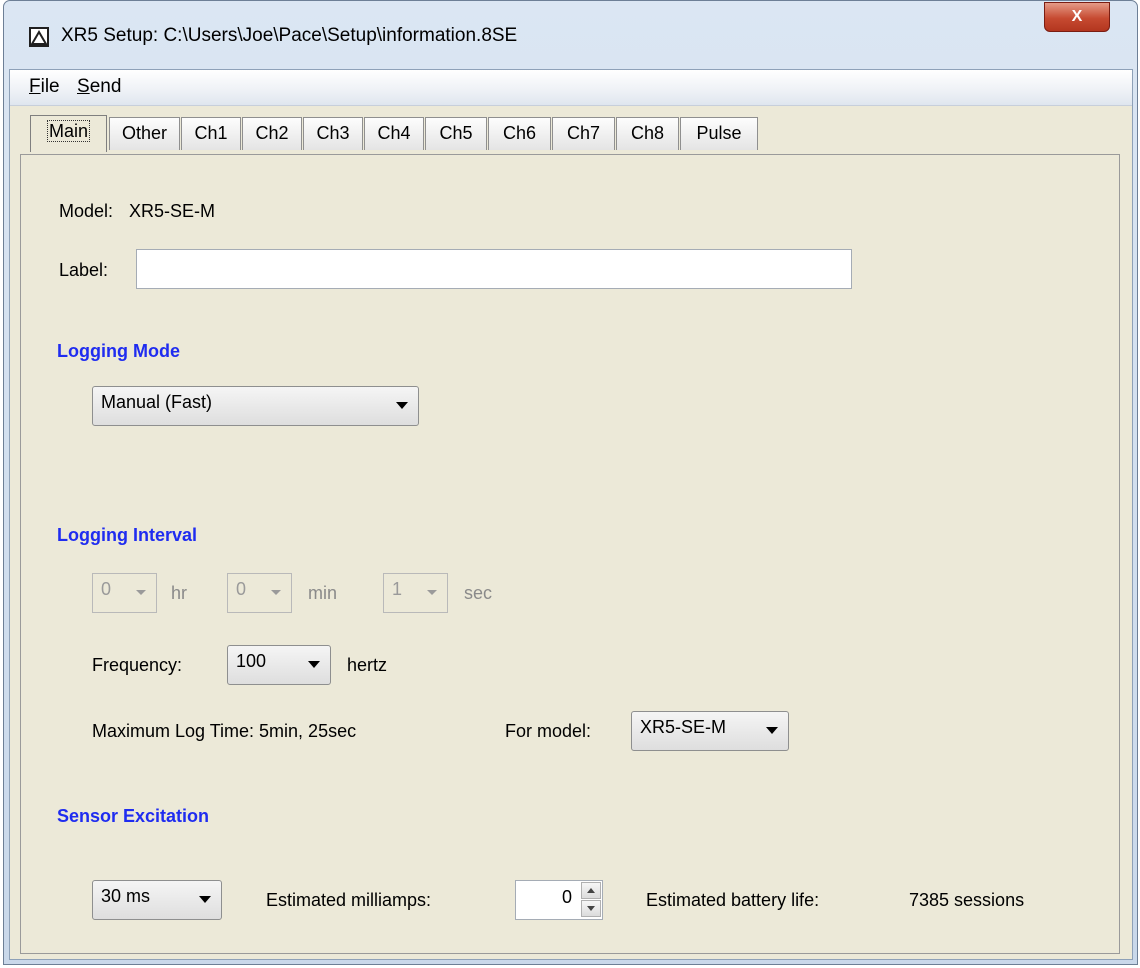  I want to click on interval-min-unit: min, so click(323, 593).